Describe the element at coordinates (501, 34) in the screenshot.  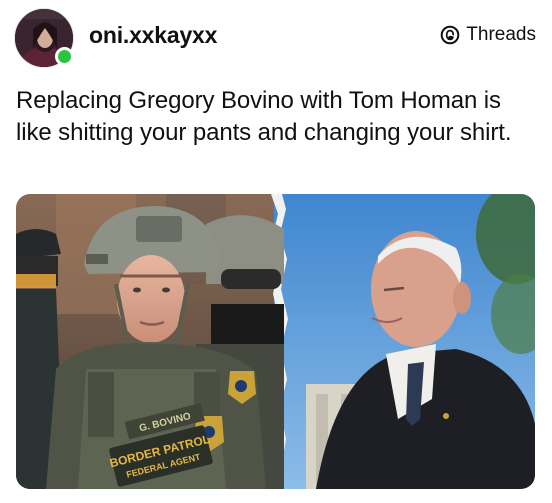
I see `threads-label: Threads` at that location.